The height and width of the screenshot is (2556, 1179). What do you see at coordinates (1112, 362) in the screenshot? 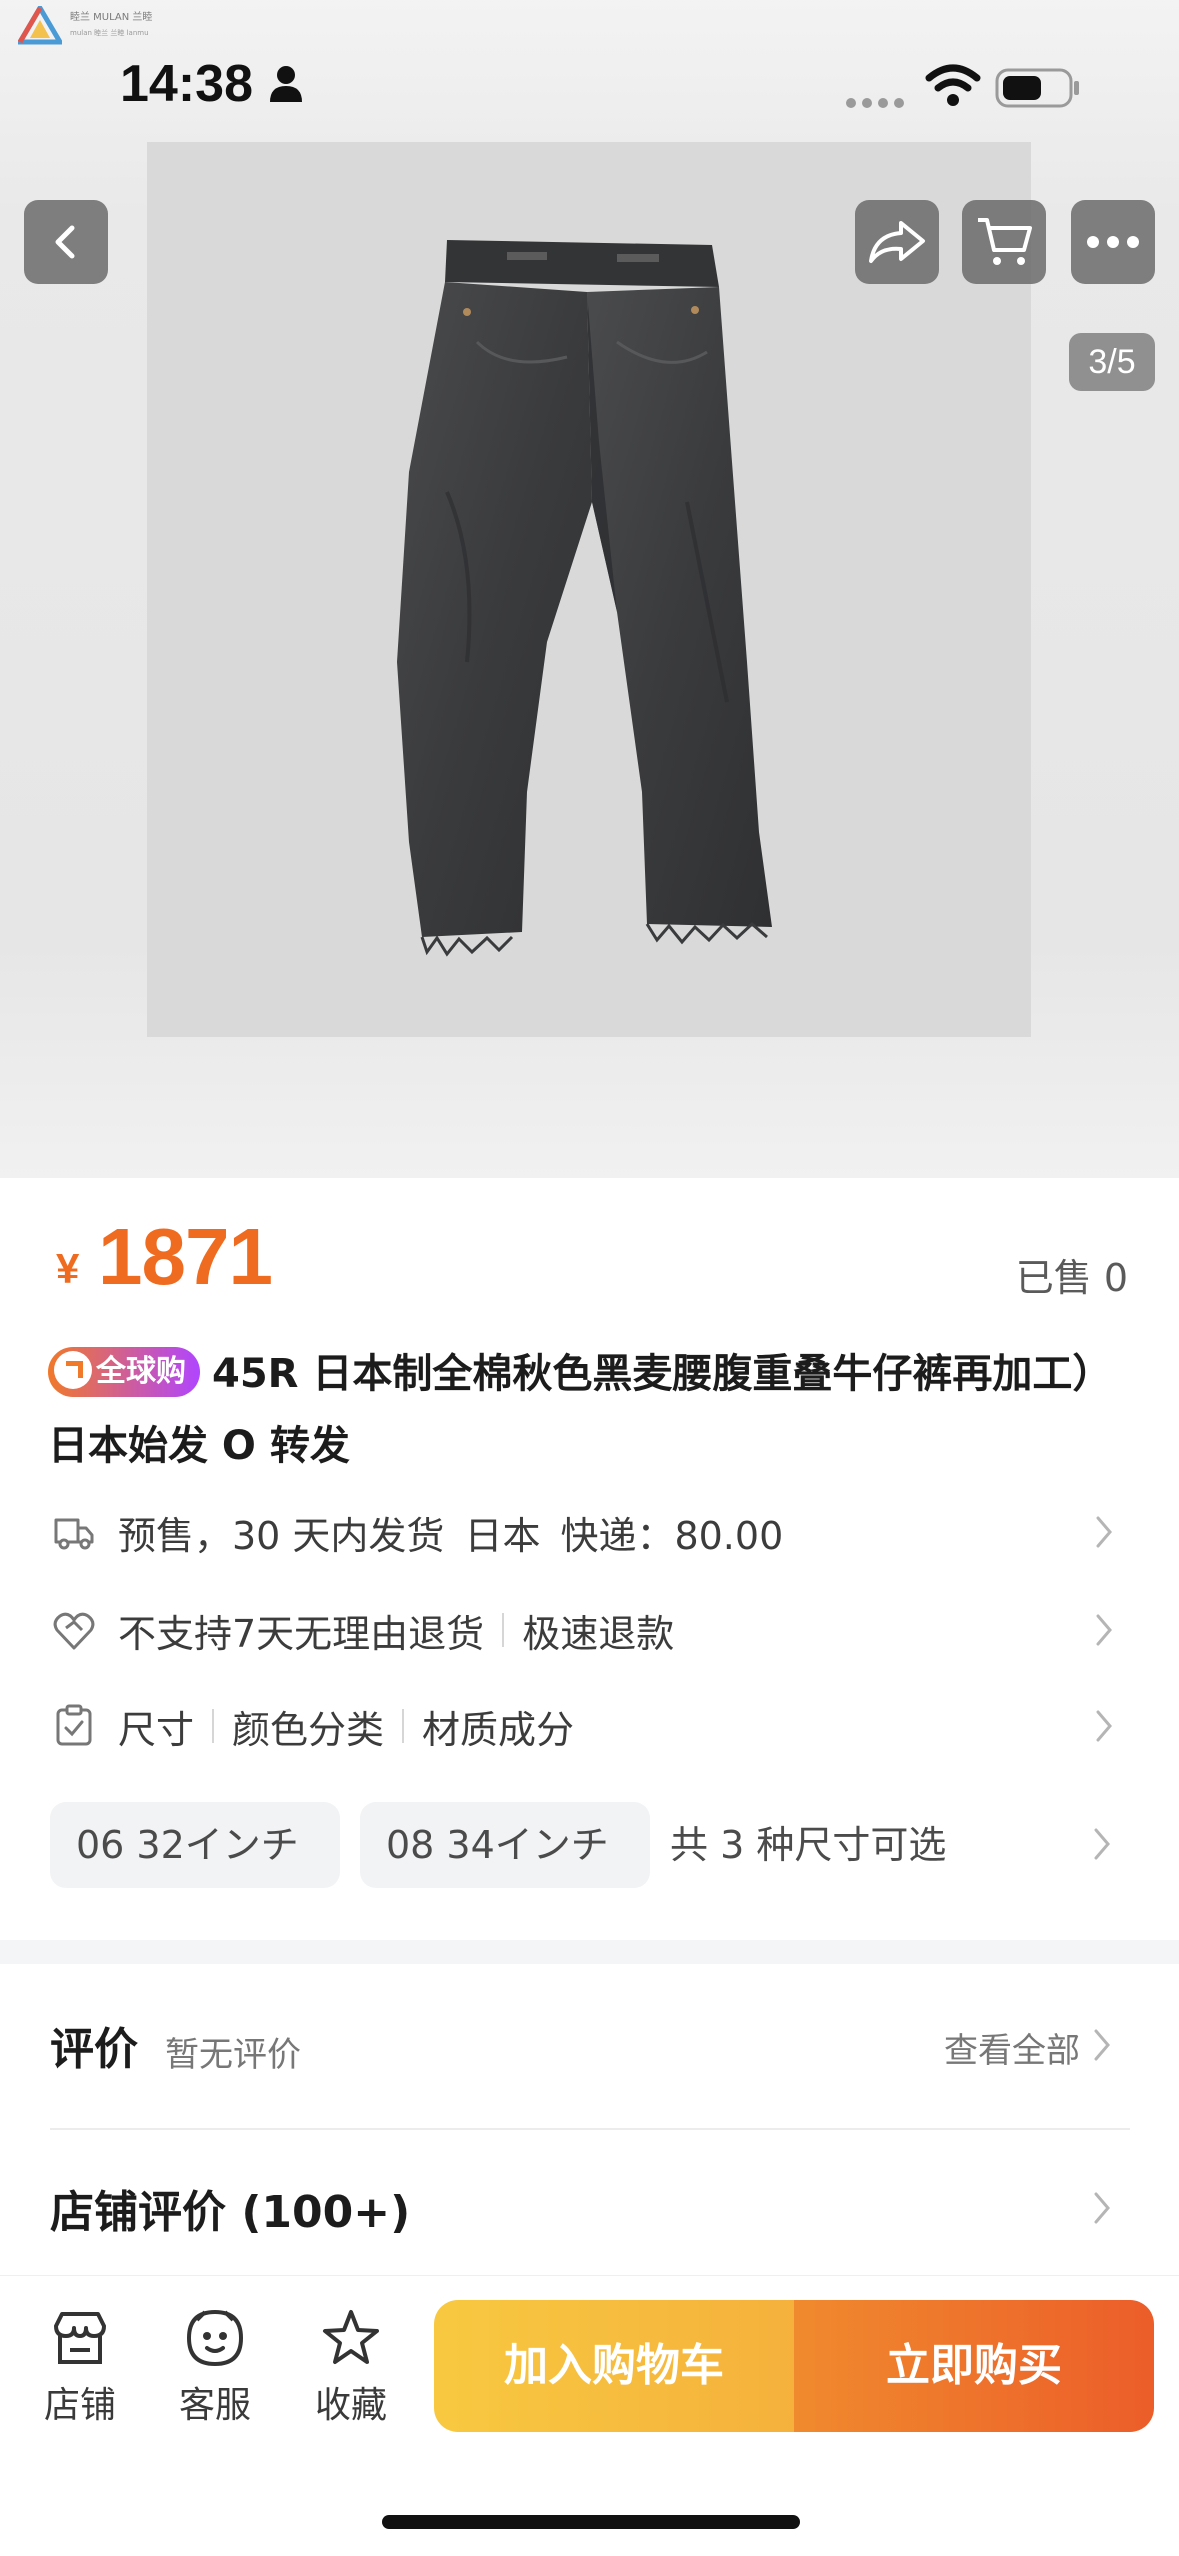
I see `image-counter: 3/5` at bounding box center [1112, 362].